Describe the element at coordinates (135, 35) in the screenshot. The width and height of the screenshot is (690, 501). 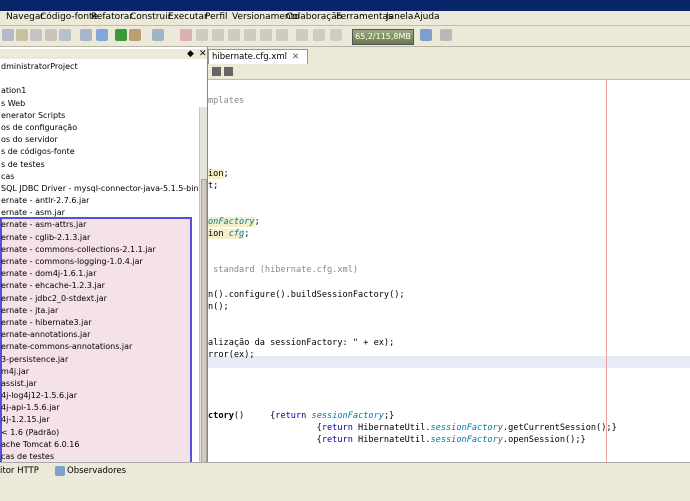
I see `debug-icon` at that location.